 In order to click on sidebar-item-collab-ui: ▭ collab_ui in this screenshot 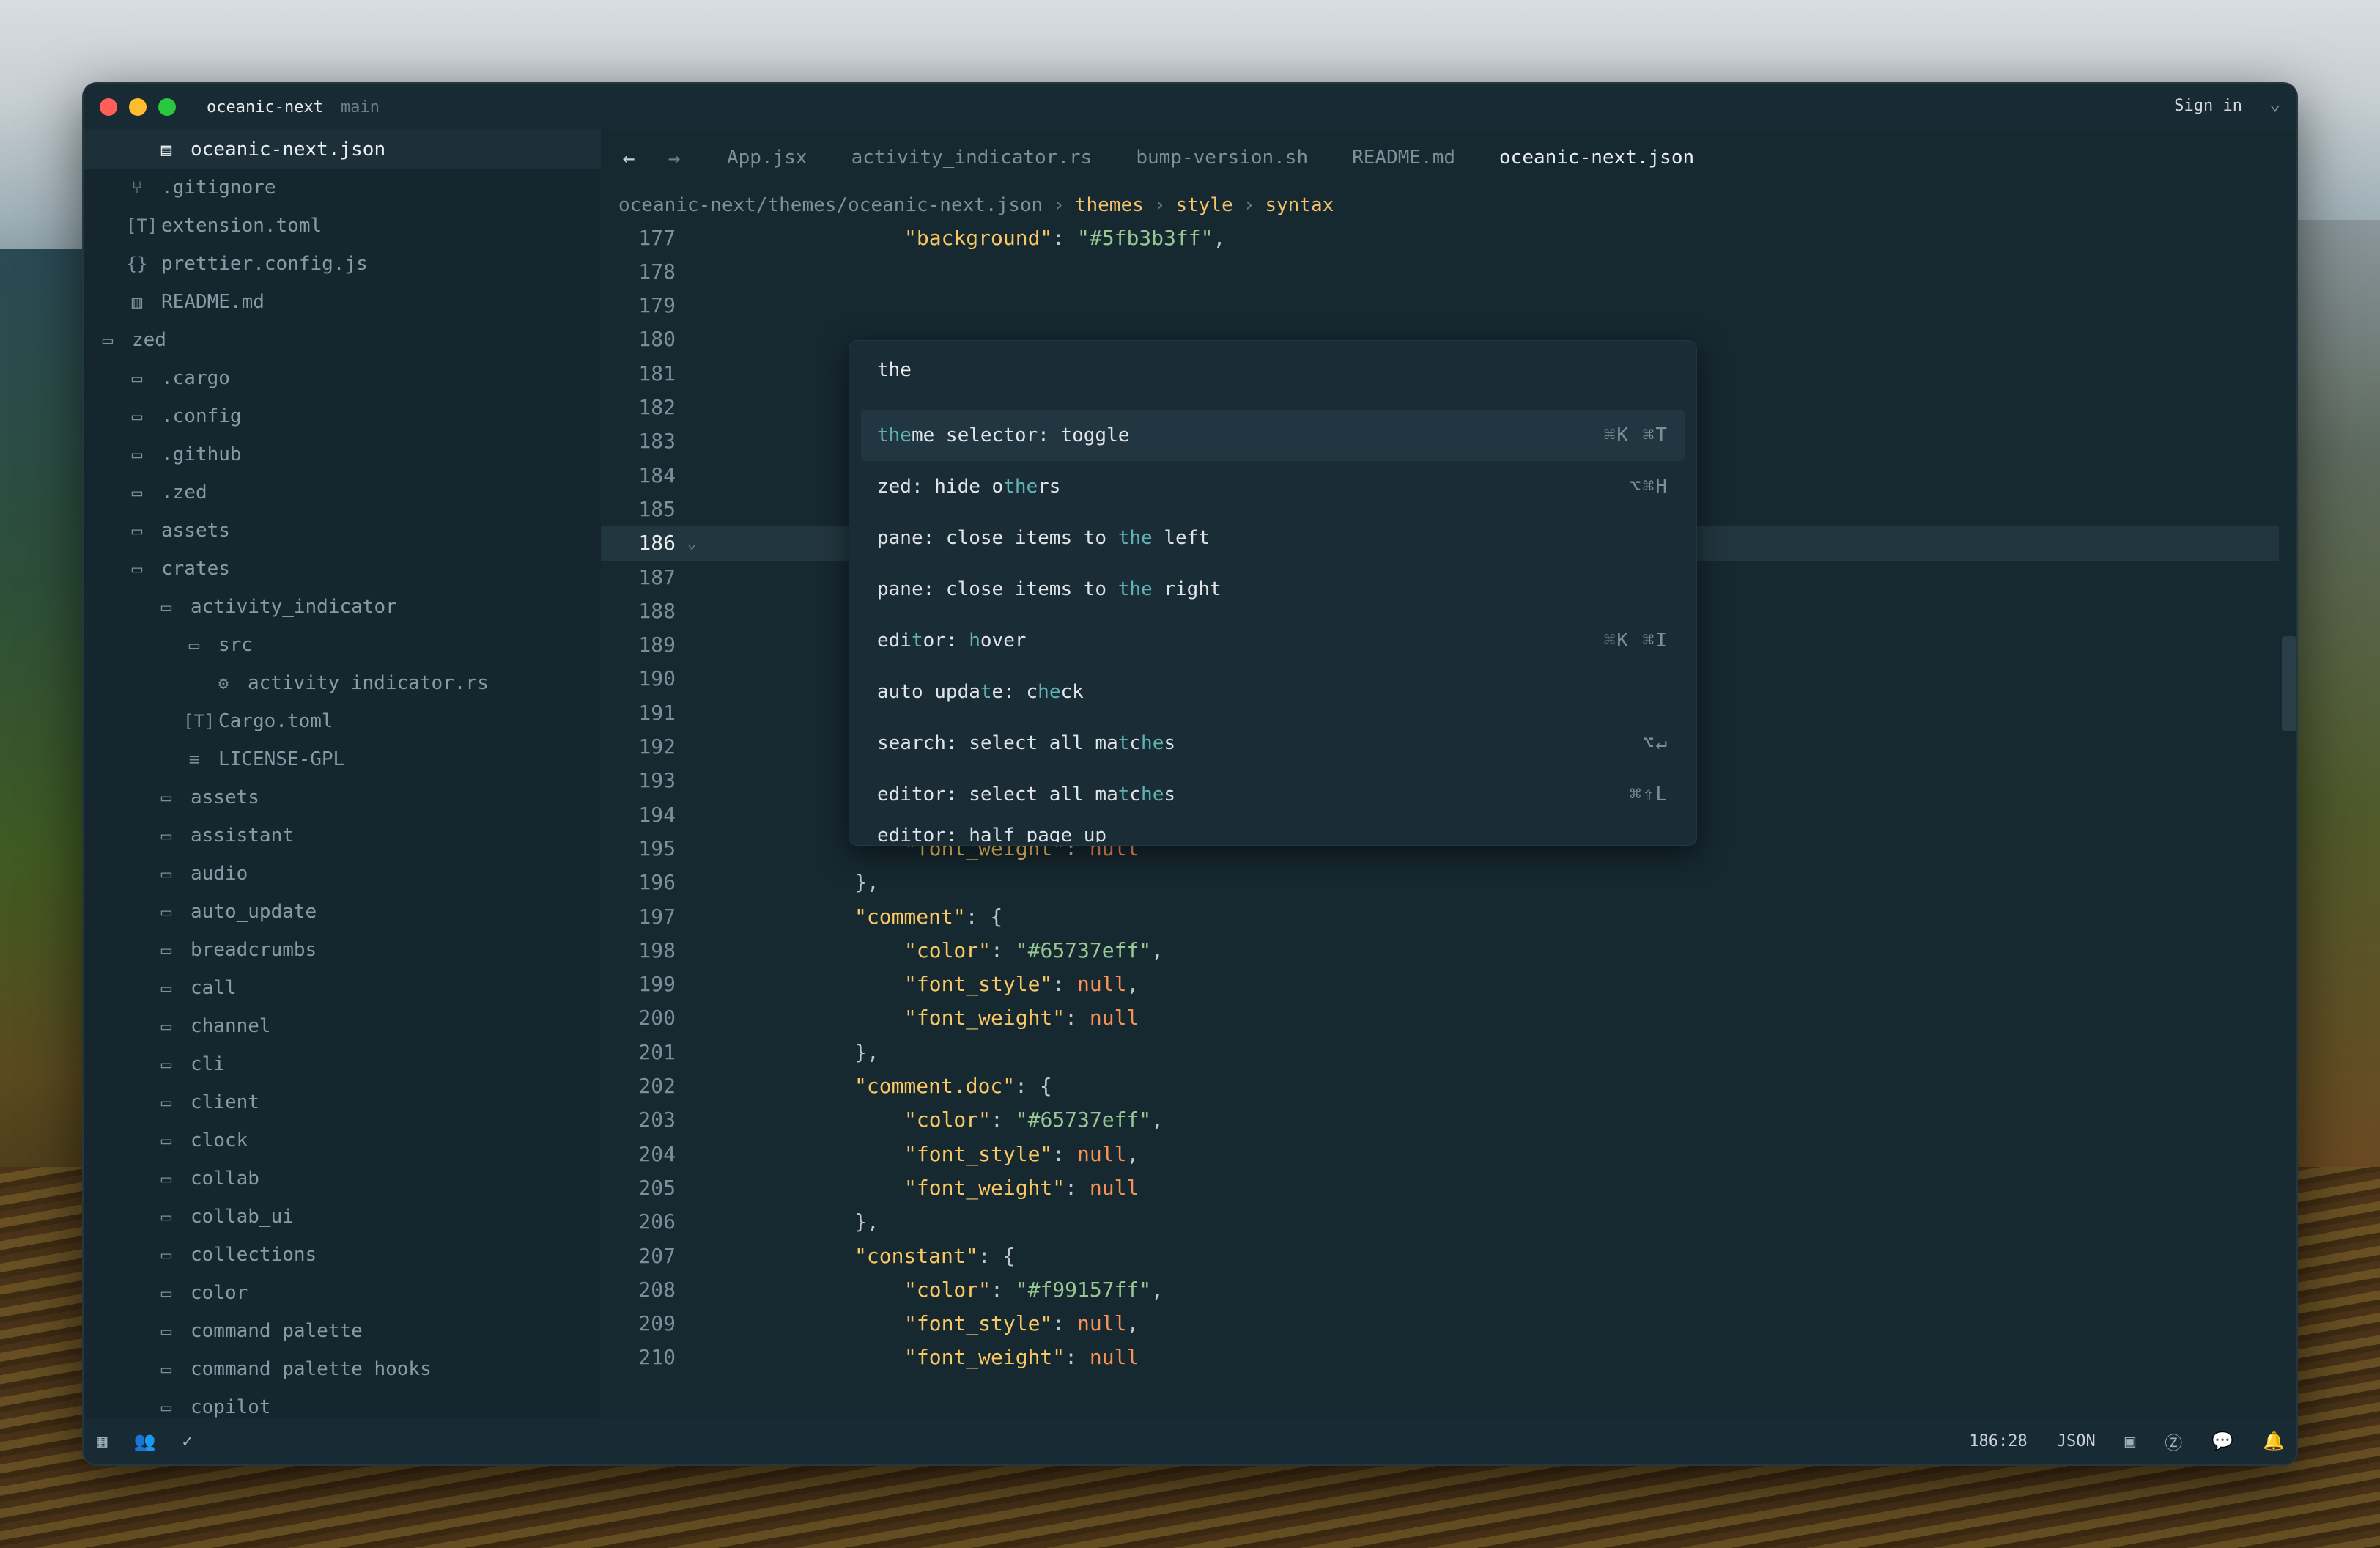, I will do `click(342, 1217)`.